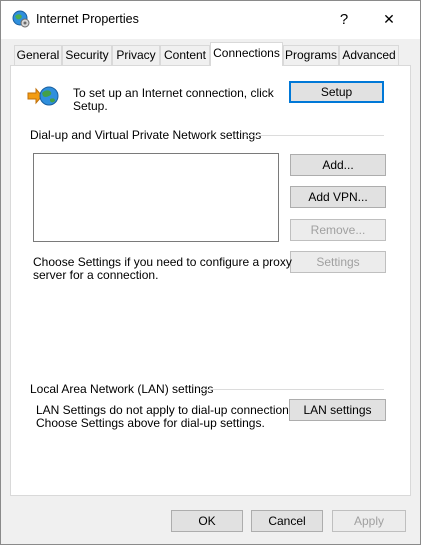 The width and height of the screenshot is (421, 545). What do you see at coordinates (246, 54) in the screenshot?
I see `tab-connections: Connections` at bounding box center [246, 54].